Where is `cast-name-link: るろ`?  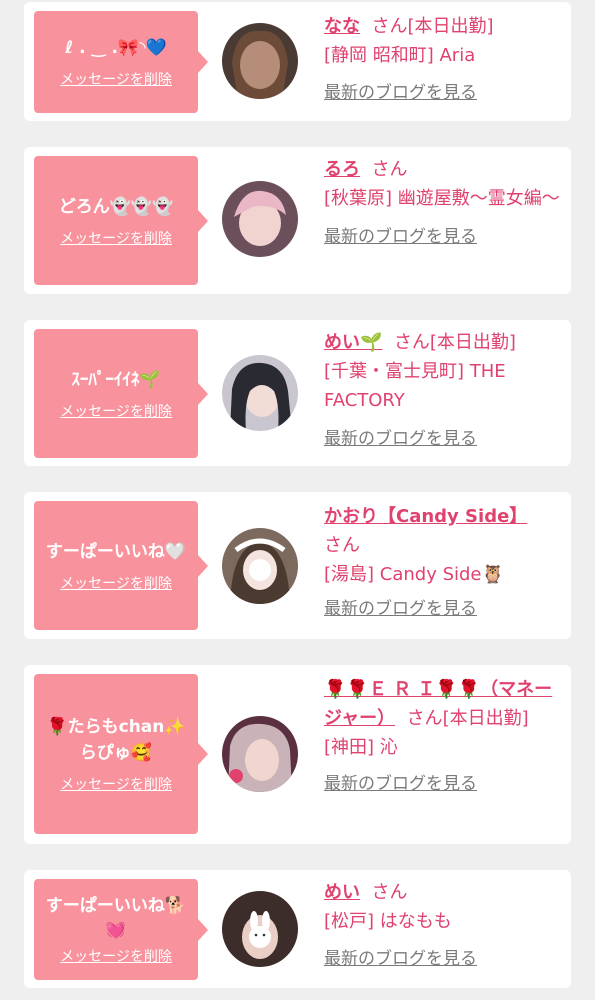 cast-name-link: るろ is located at coordinates (342, 169).